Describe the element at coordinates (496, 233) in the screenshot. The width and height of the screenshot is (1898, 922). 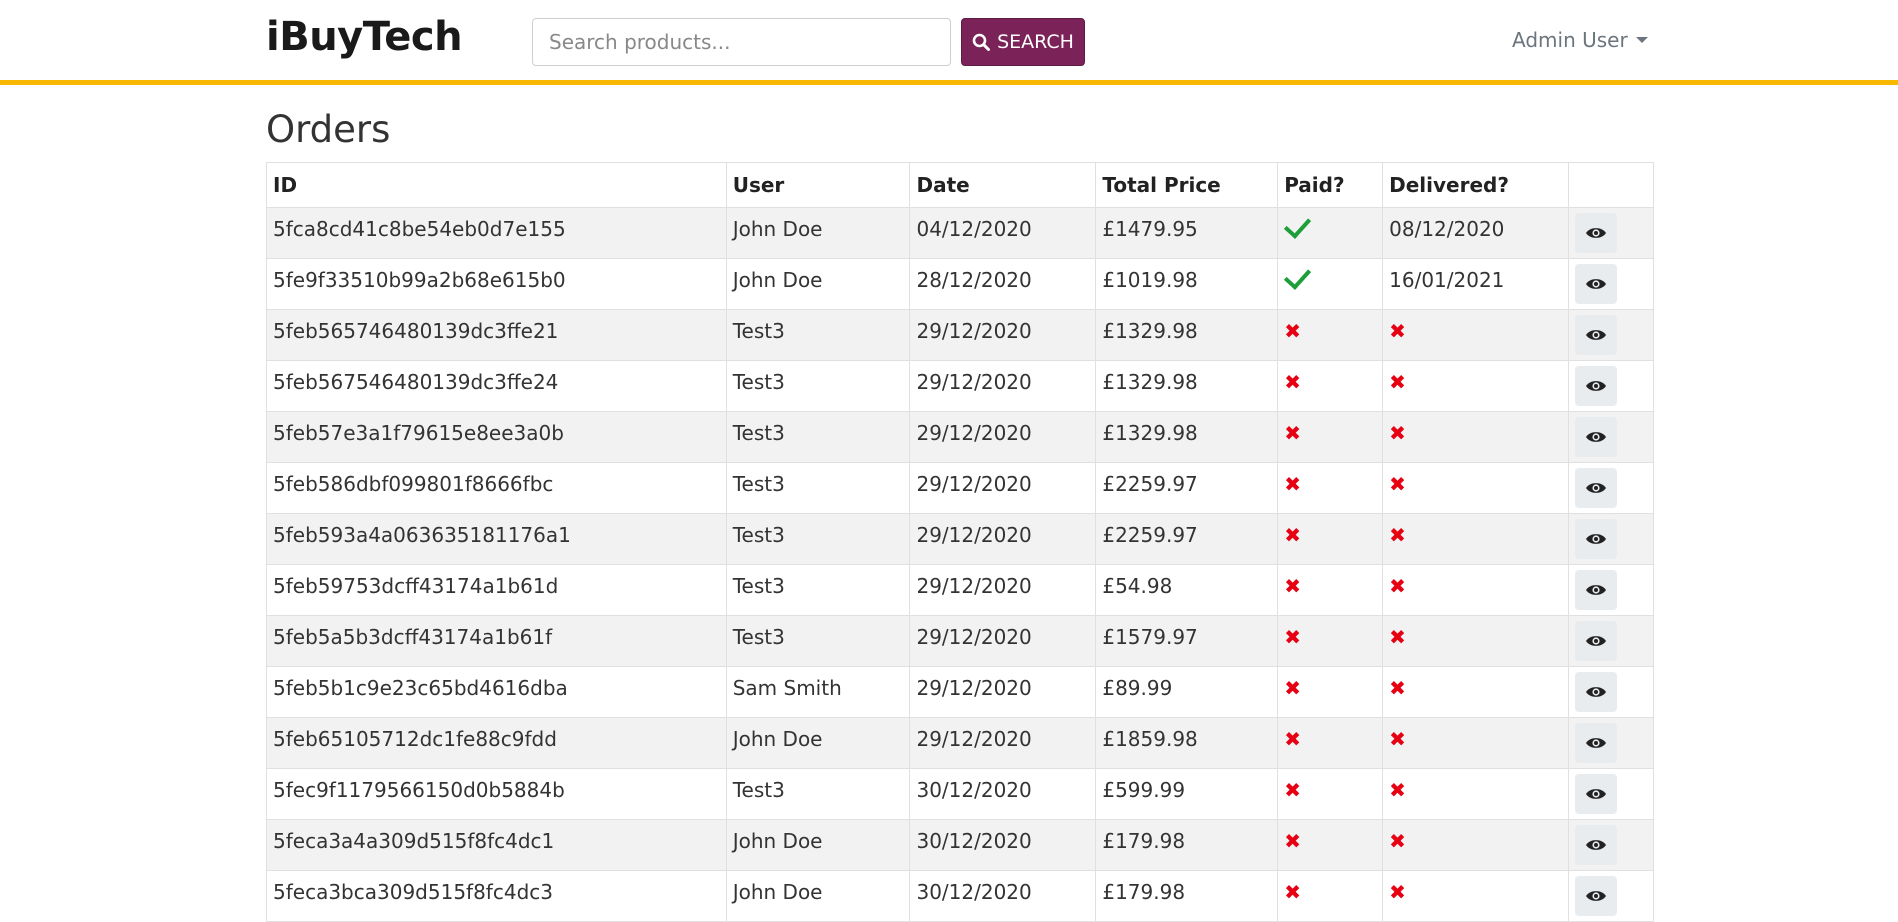
I see `order-id: 5fca8cd41c8be54eb0d7e155` at that location.